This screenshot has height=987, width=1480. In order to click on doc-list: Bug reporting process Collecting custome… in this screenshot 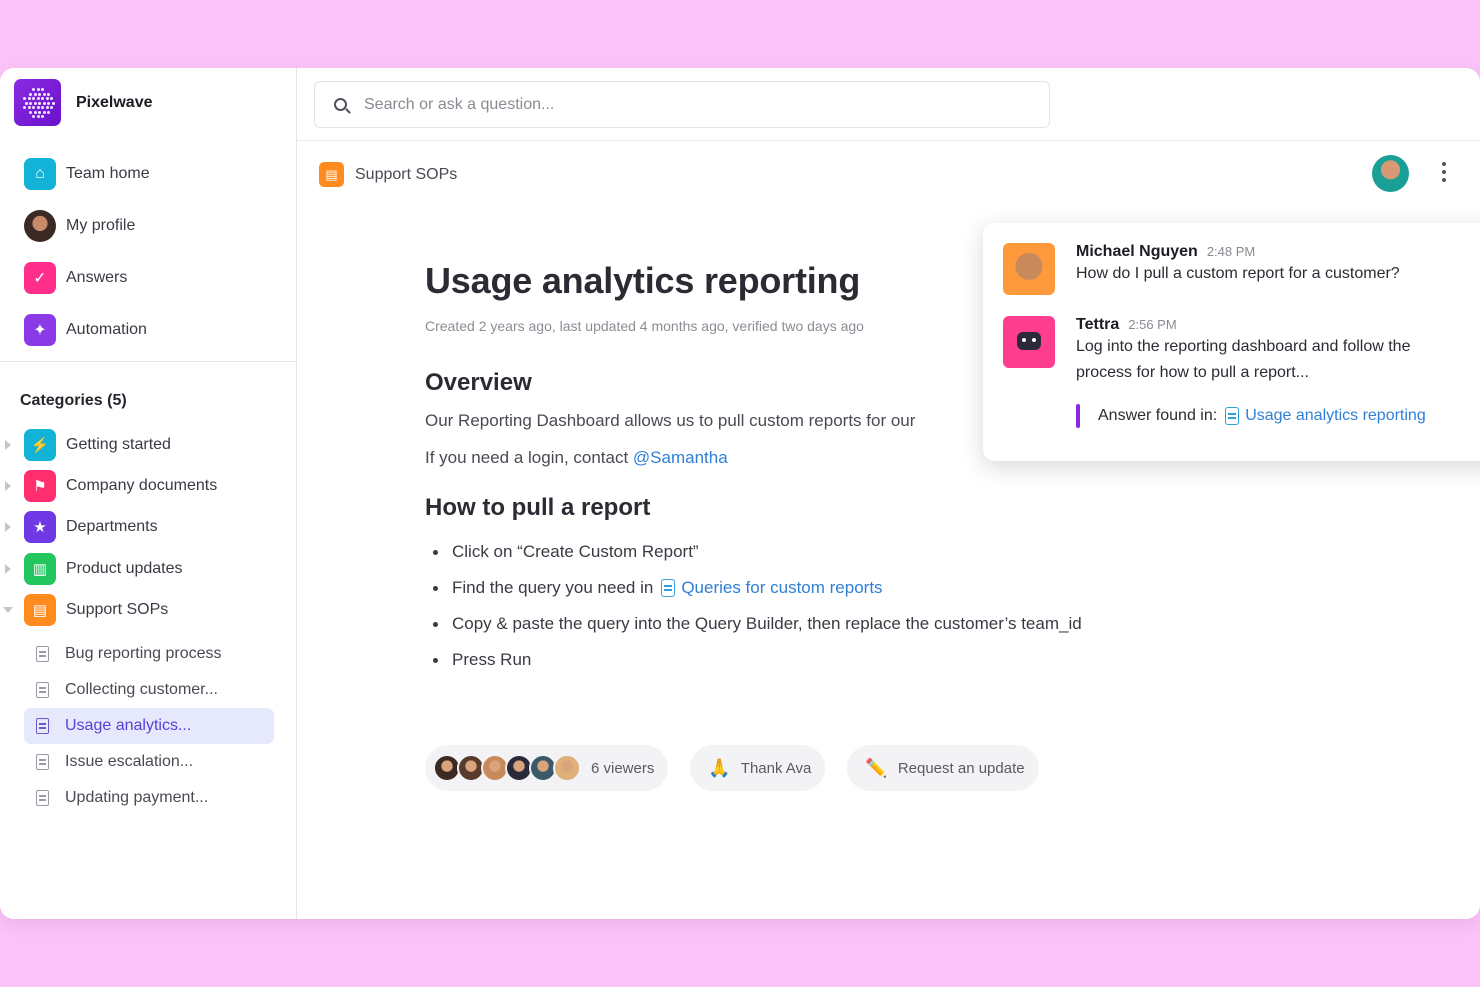, I will do `click(149, 726)`.